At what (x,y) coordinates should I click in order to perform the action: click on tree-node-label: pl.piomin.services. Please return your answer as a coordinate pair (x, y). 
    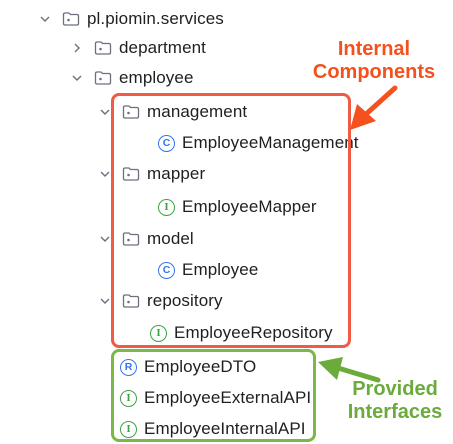
    Looking at the image, I should click on (155, 18).